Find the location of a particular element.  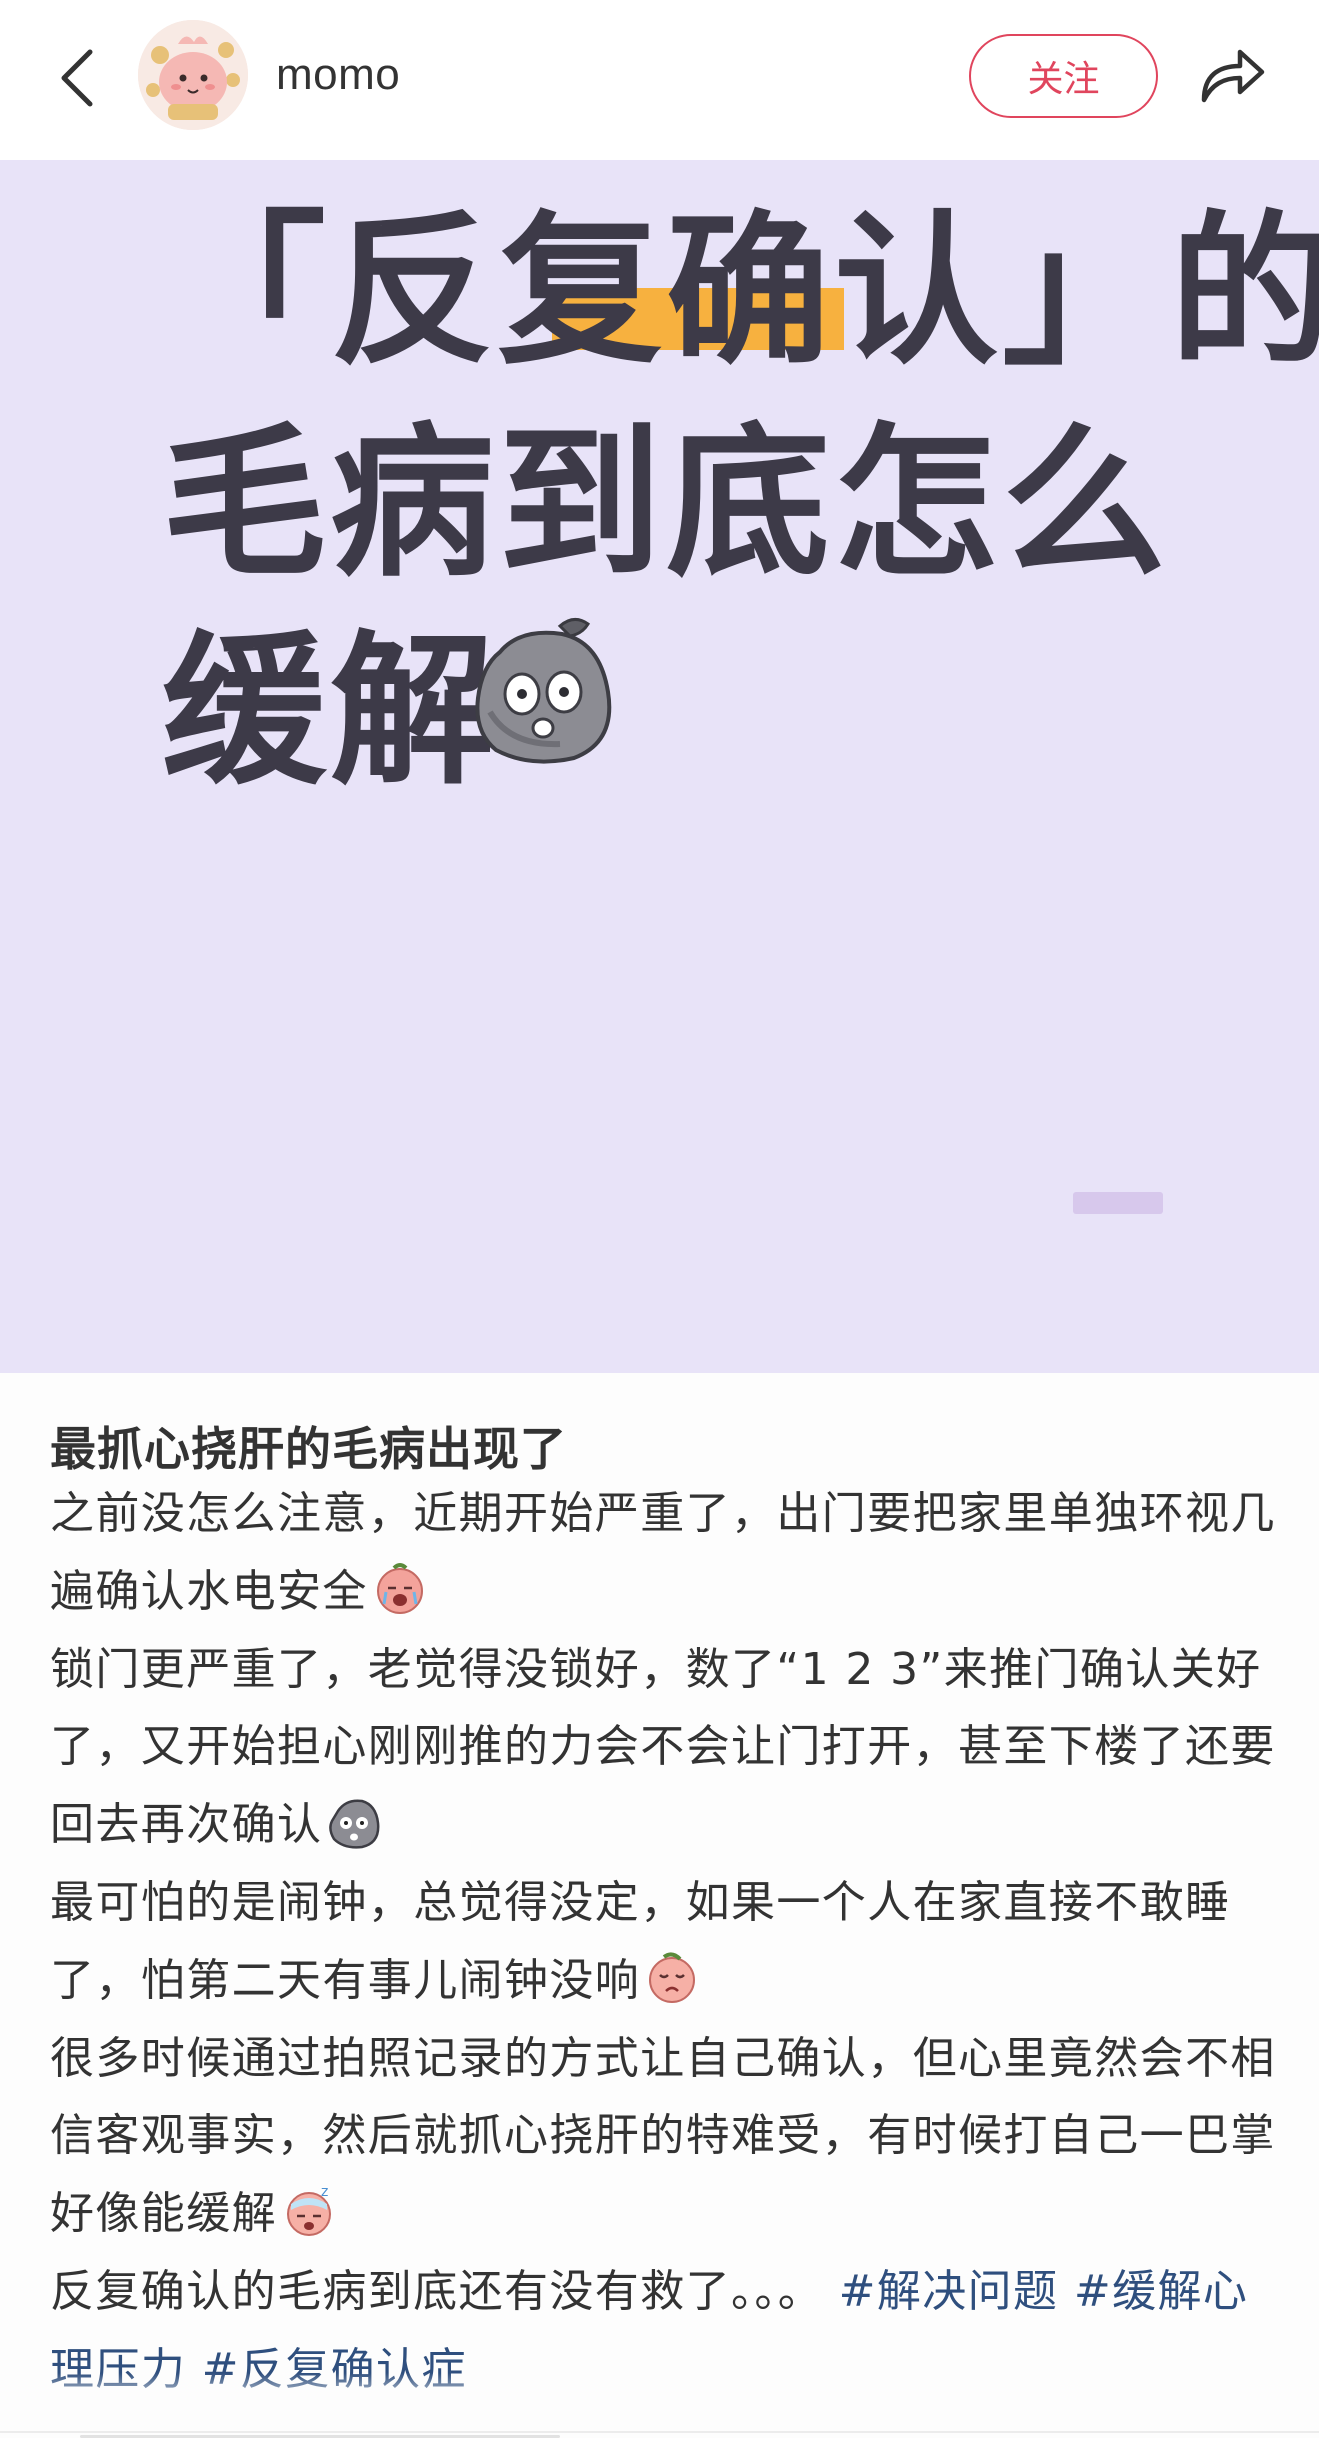

avatar is located at coordinates (193, 75).